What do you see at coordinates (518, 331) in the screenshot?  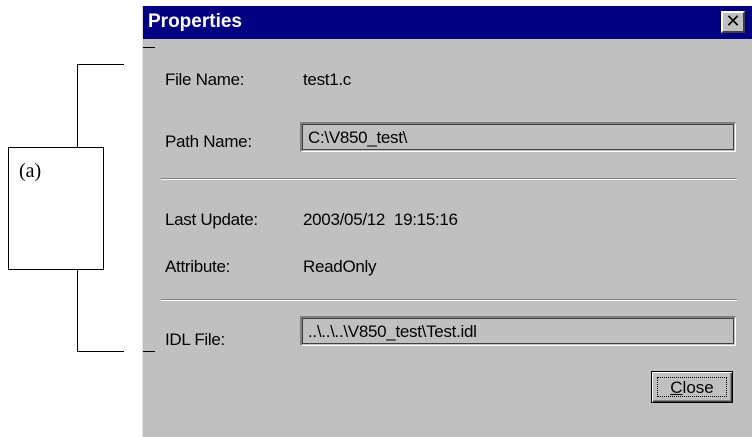 I see `idl-file-field: ..\..\..\V850_test\Test.idl` at bounding box center [518, 331].